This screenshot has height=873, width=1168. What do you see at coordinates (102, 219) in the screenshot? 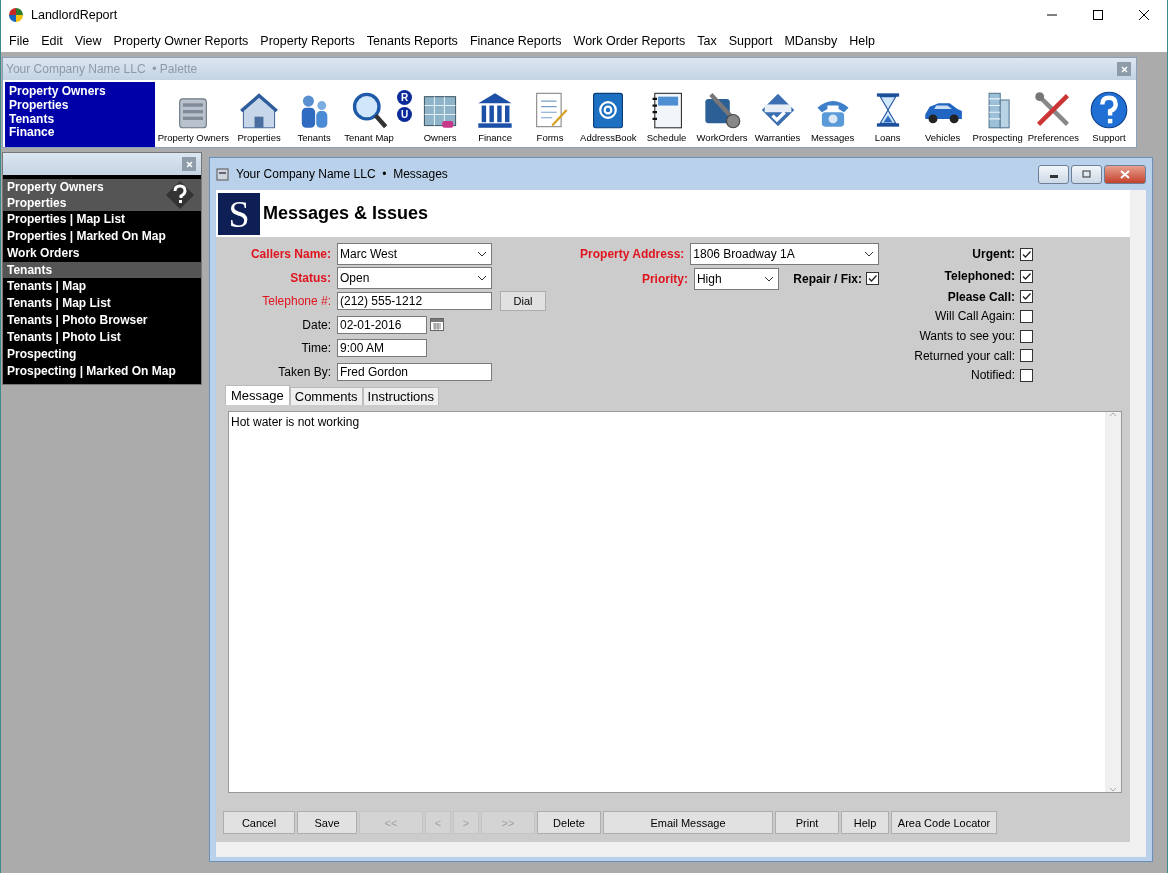
I see `sidebar-item: Properties | Map List` at bounding box center [102, 219].